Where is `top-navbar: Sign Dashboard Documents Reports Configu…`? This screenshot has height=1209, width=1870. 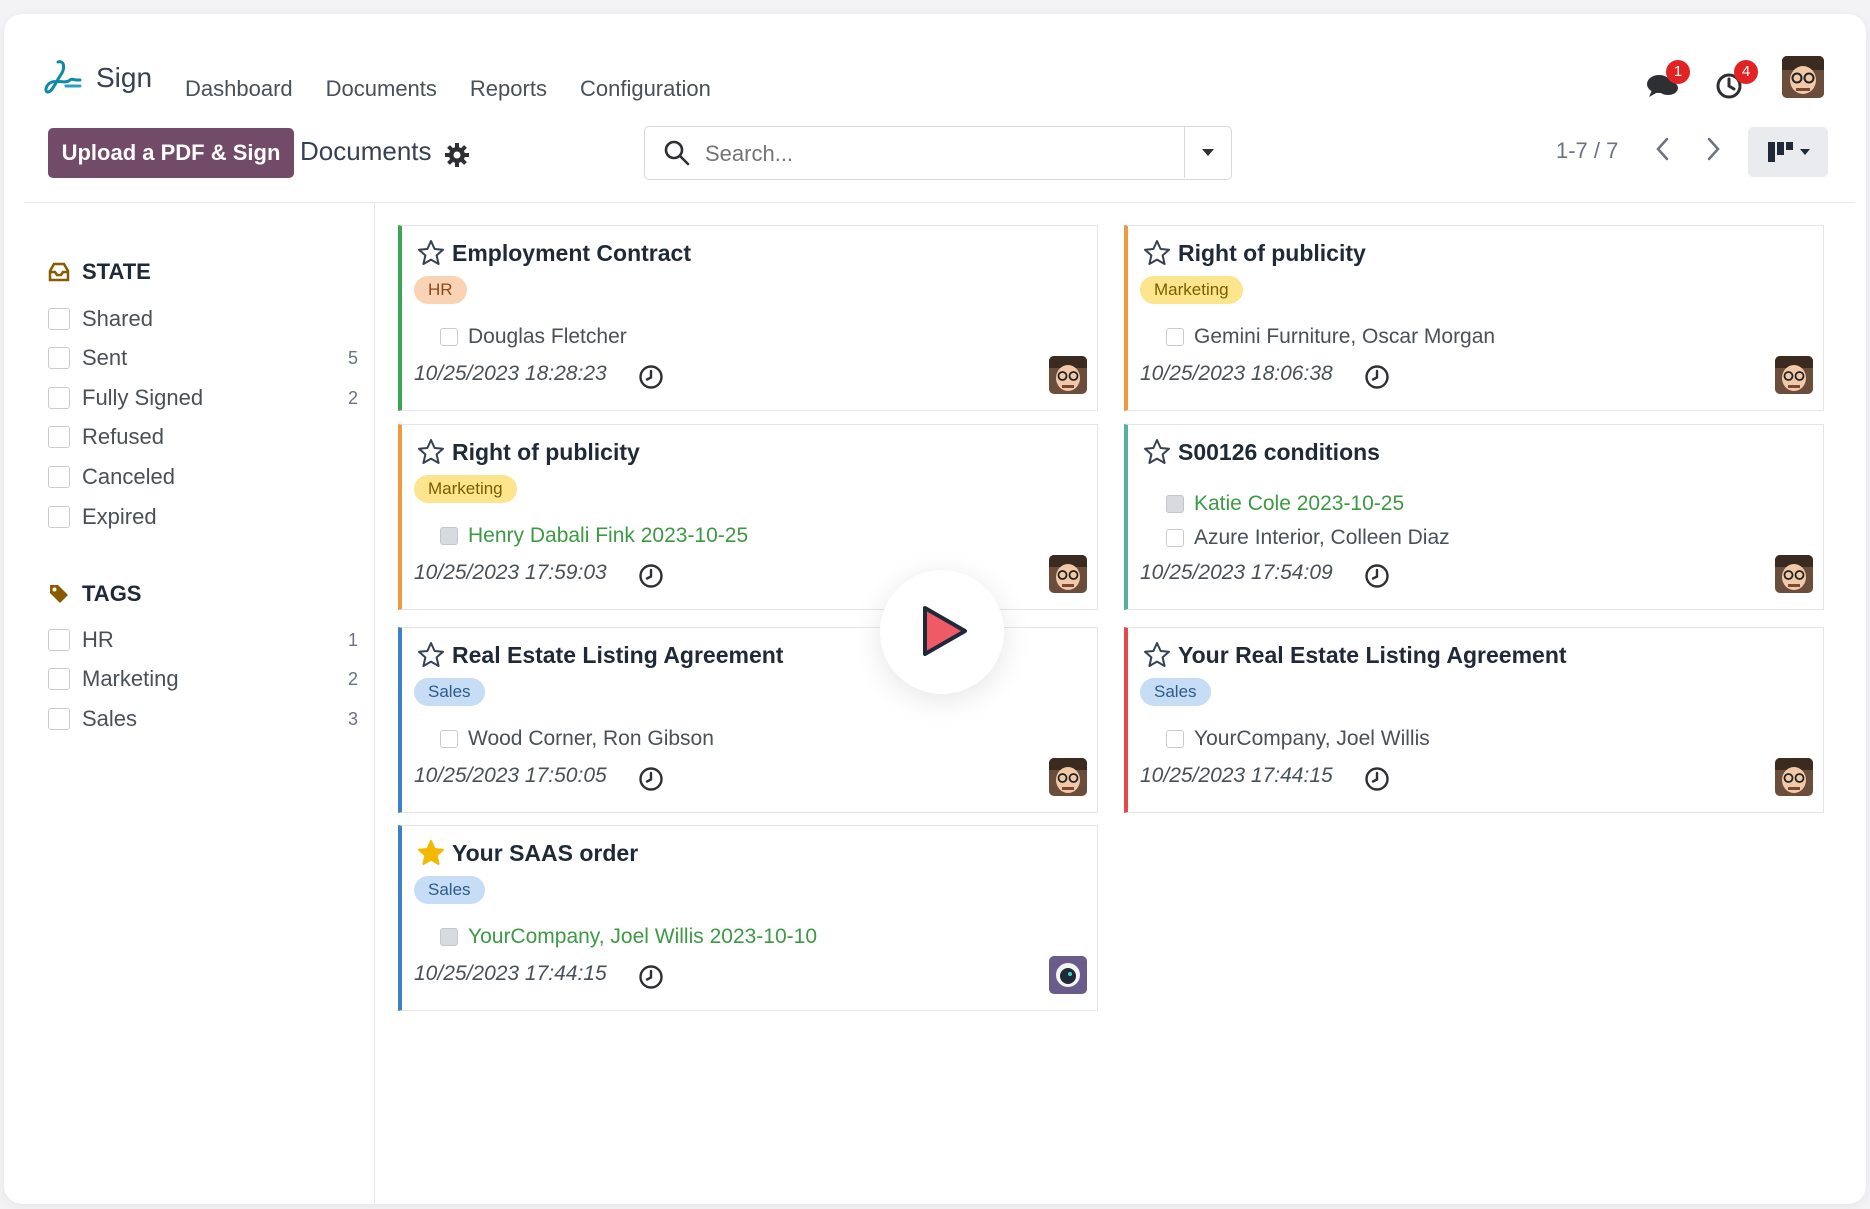 top-navbar: Sign Dashboard Documents Reports Configu… is located at coordinates (935, 64).